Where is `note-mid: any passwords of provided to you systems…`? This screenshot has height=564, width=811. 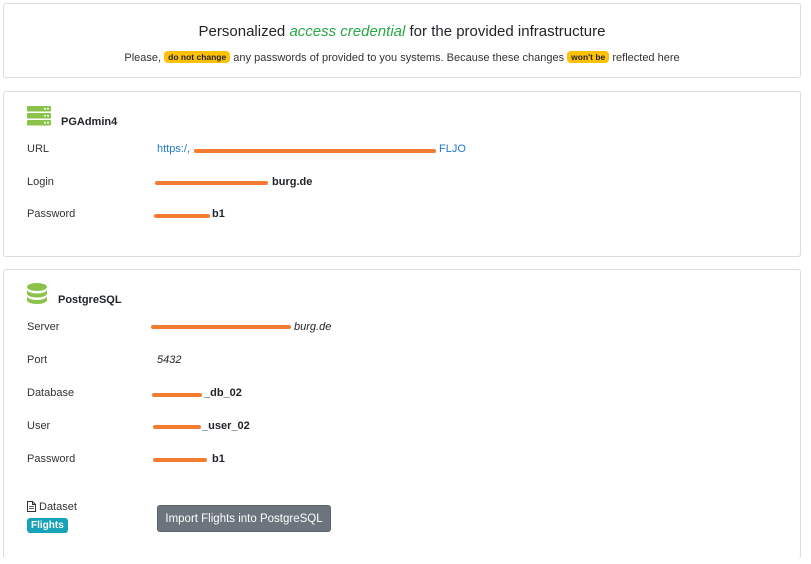 note-mid: any passwords of provided to you systems… is located at coordinates (399, 58).